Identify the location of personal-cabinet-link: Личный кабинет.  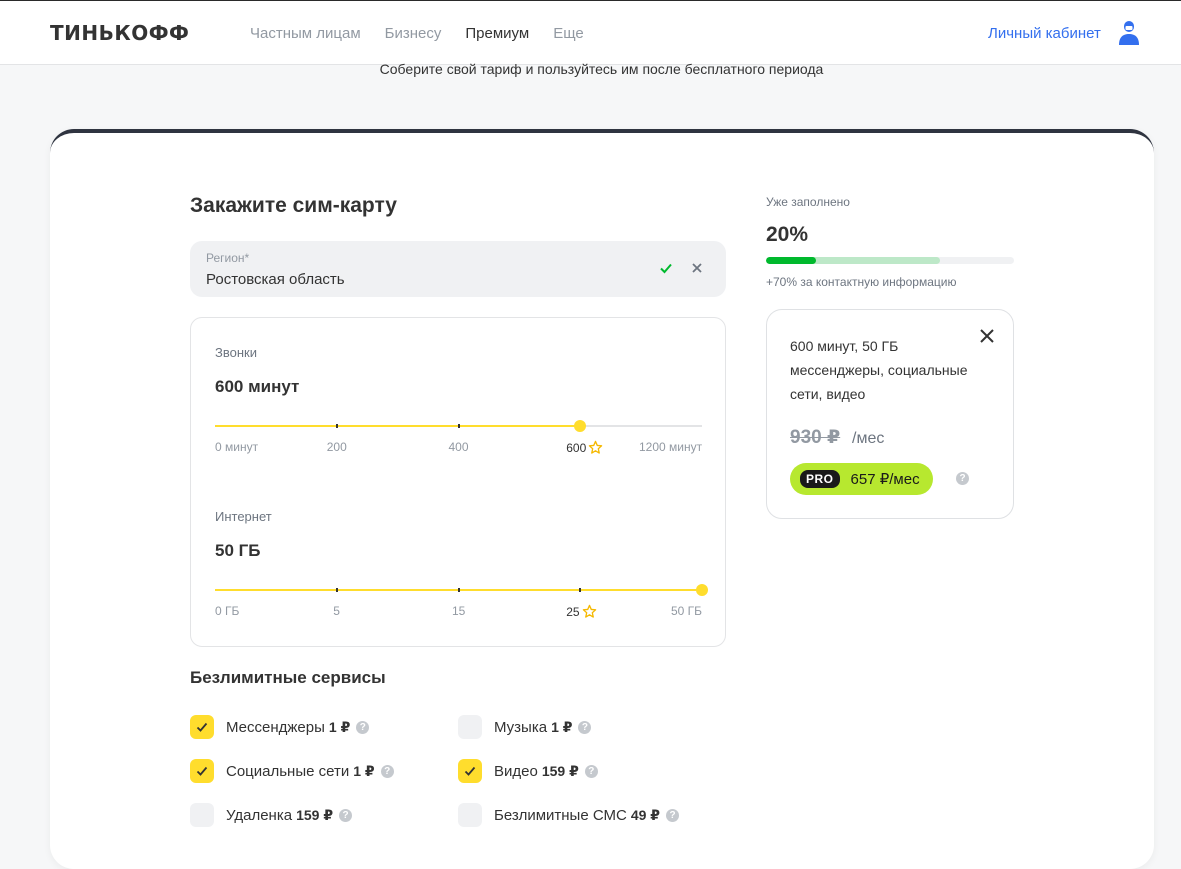
(1044, 33).